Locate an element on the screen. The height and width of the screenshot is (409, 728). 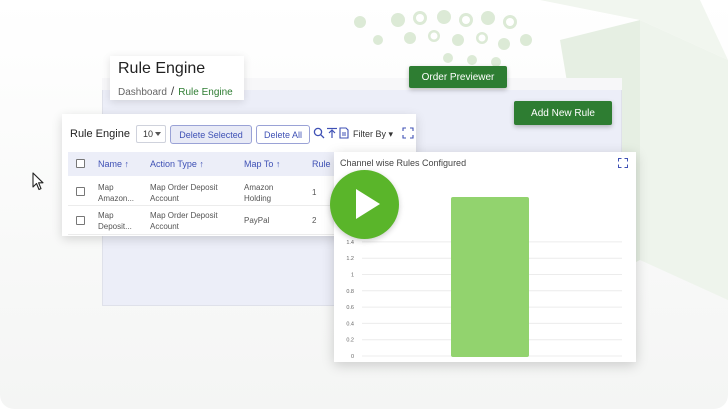
breadcrumb-dashboard: Dashboard is located at coordinates (142, 92).